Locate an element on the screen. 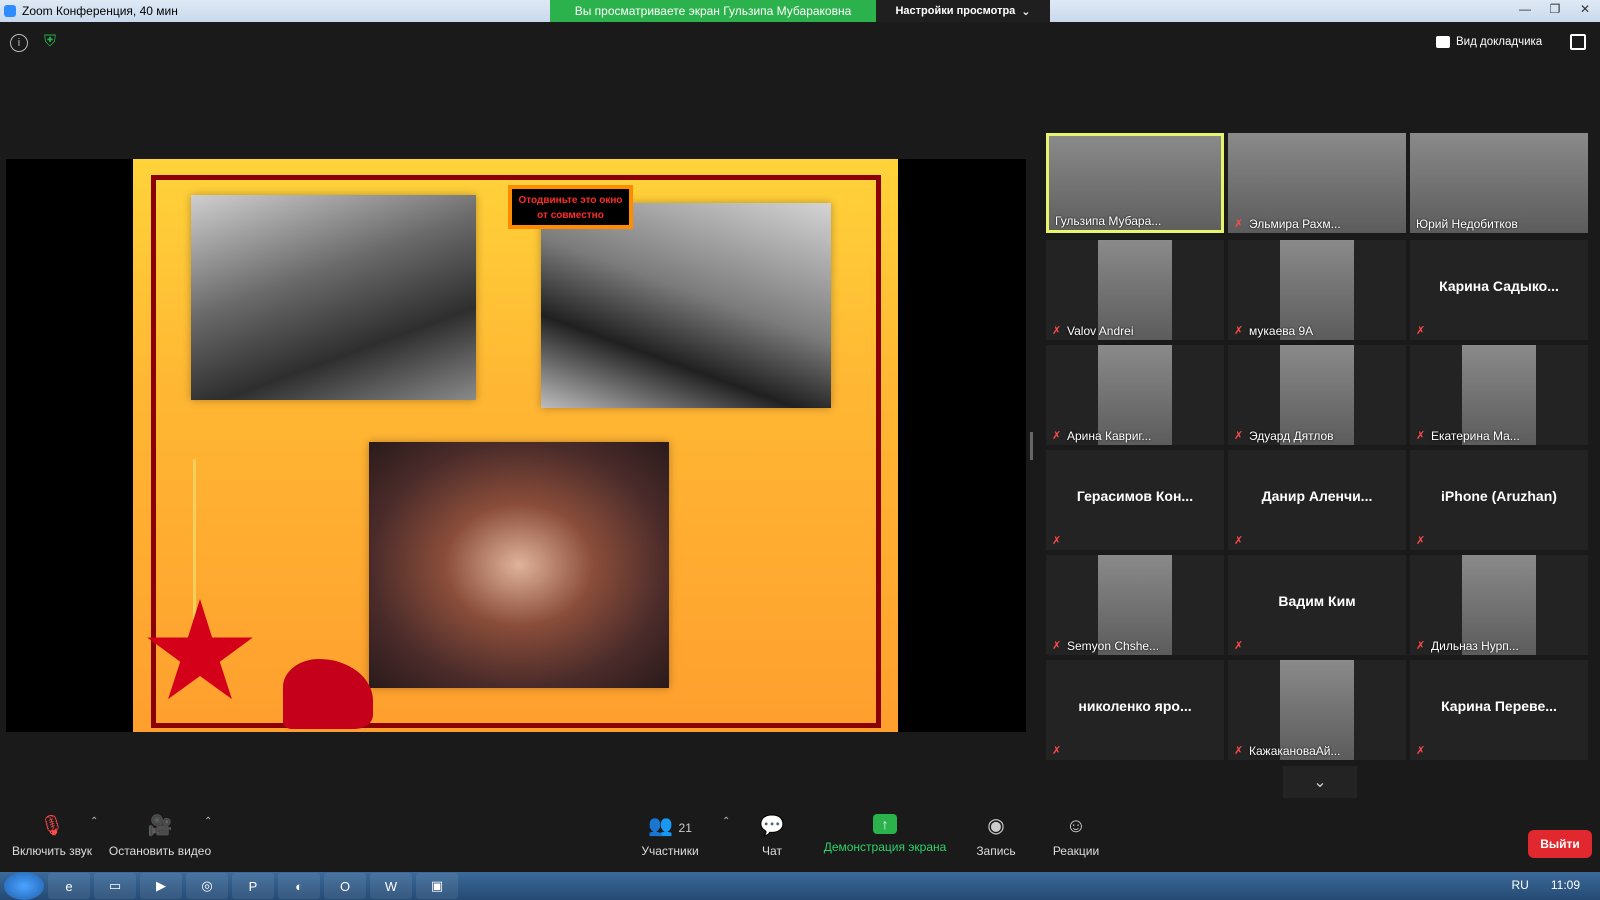  speaker-view-button: Вид докладчика is located at coordinates (1489, 42).